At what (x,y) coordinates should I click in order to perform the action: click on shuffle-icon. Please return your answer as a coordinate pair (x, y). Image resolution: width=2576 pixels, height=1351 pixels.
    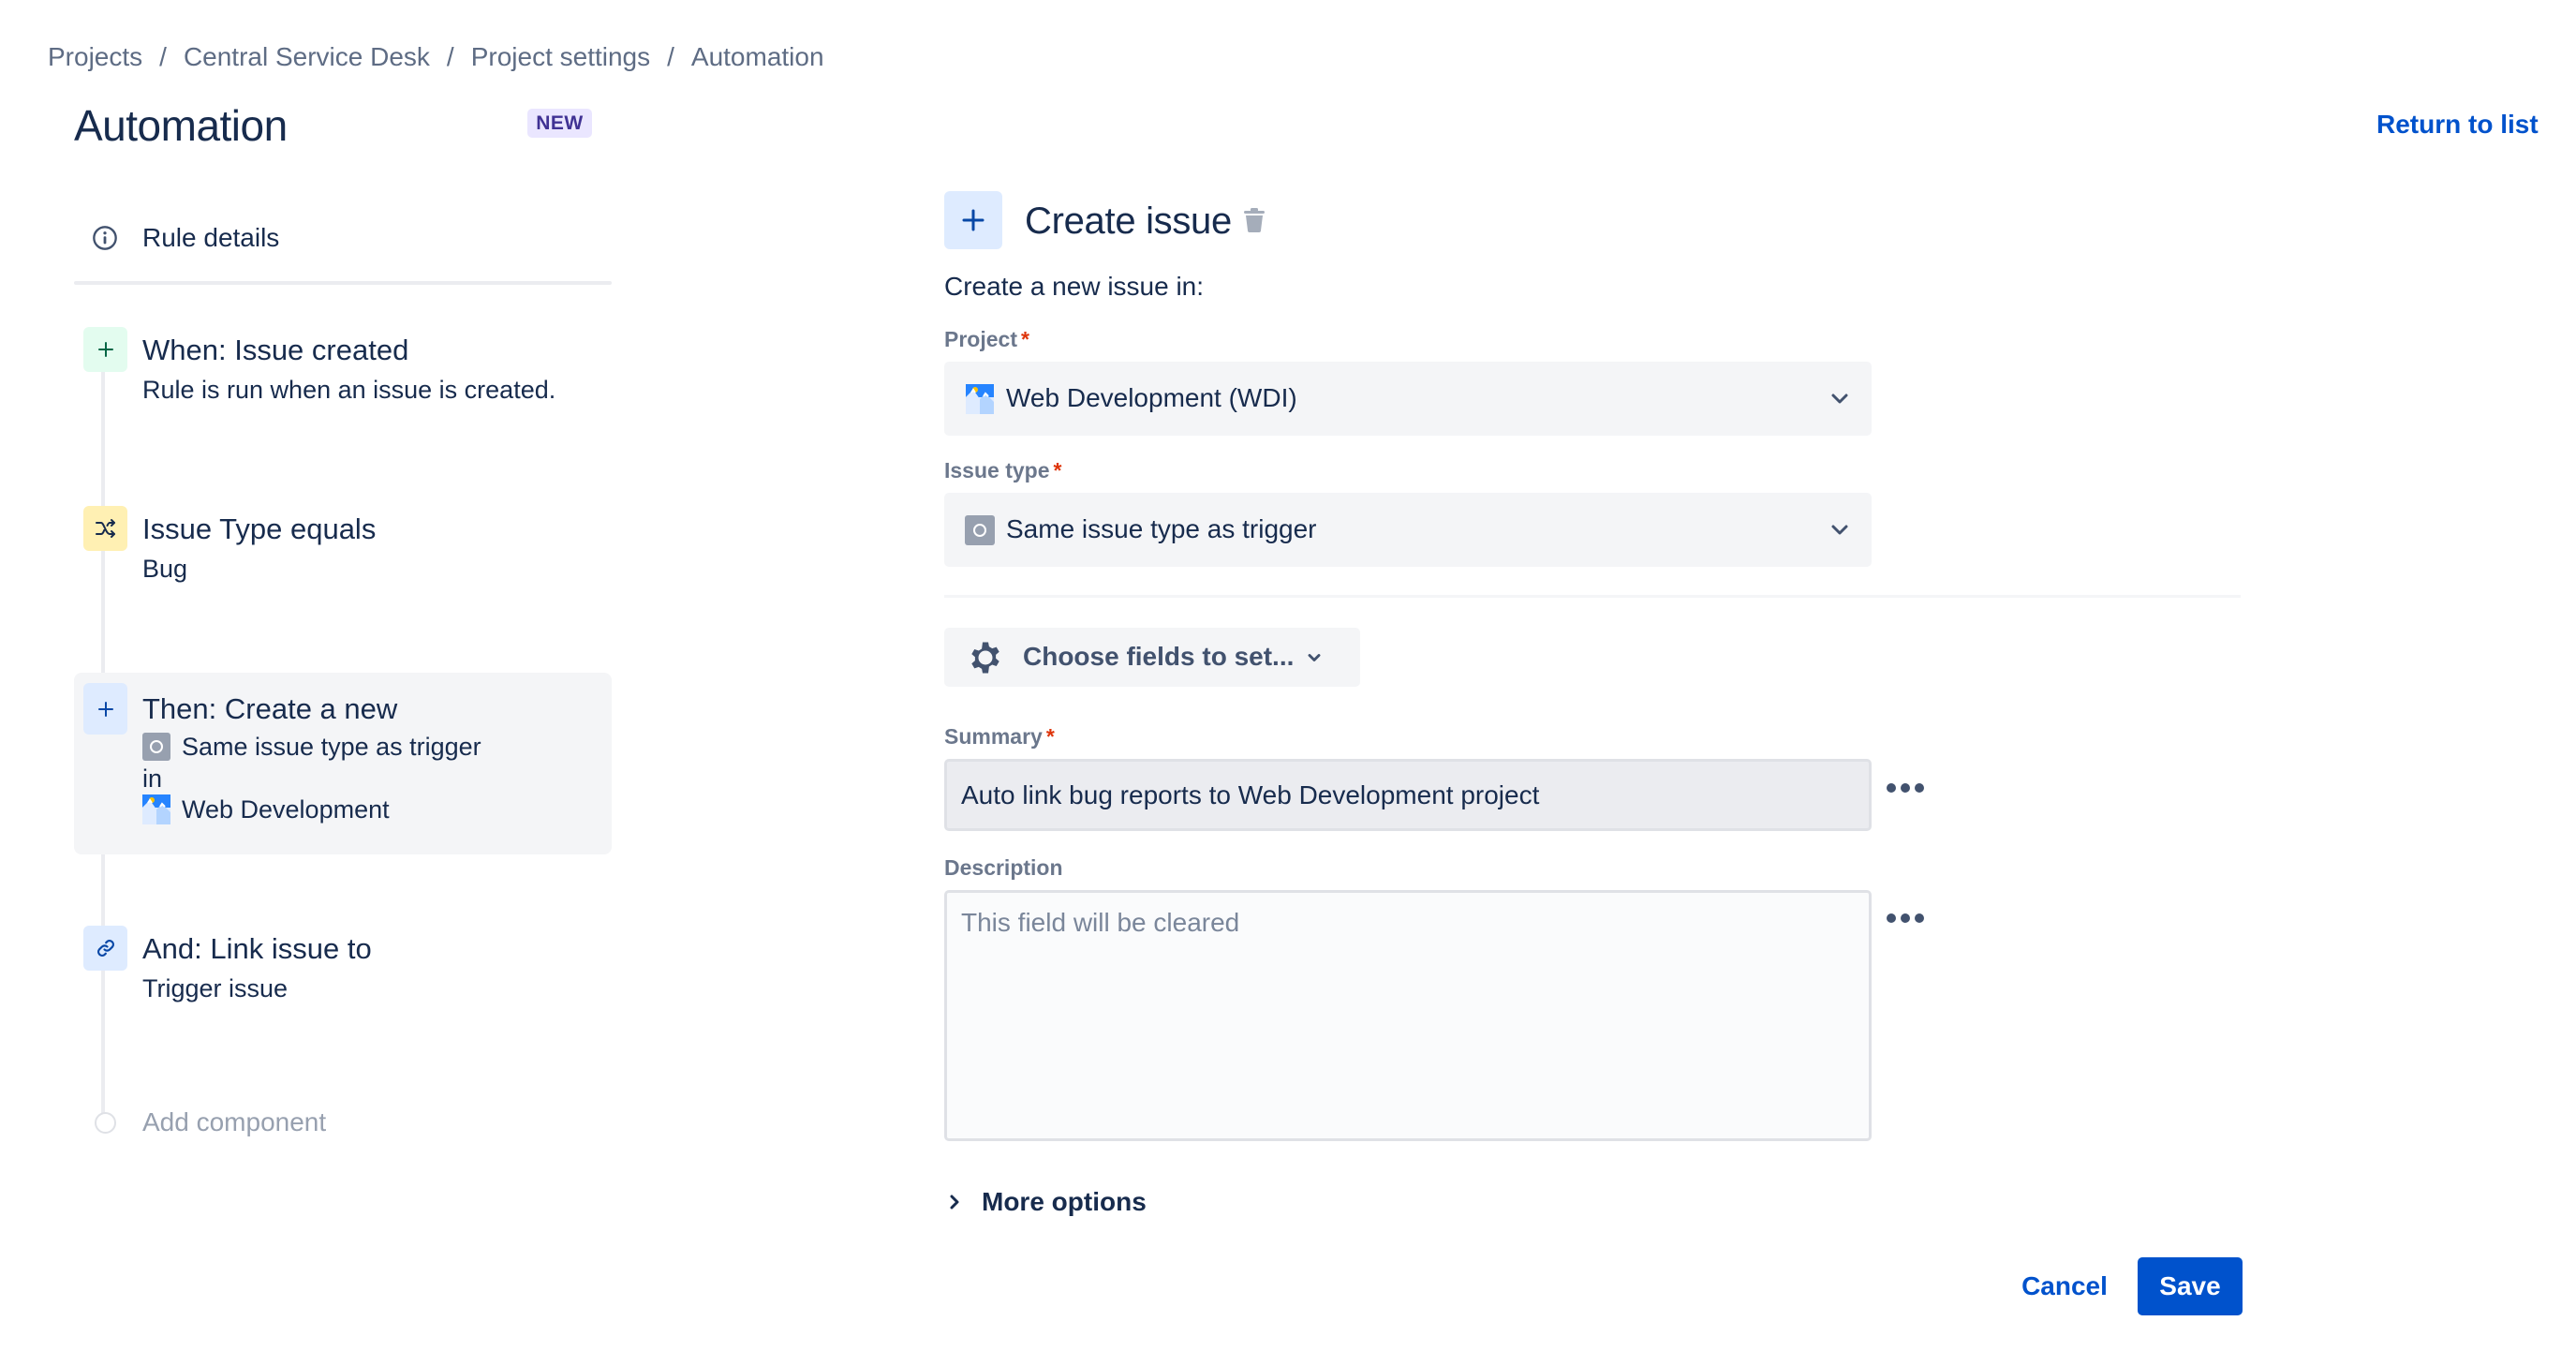
    Looking at the image, I should click on (105, 529).